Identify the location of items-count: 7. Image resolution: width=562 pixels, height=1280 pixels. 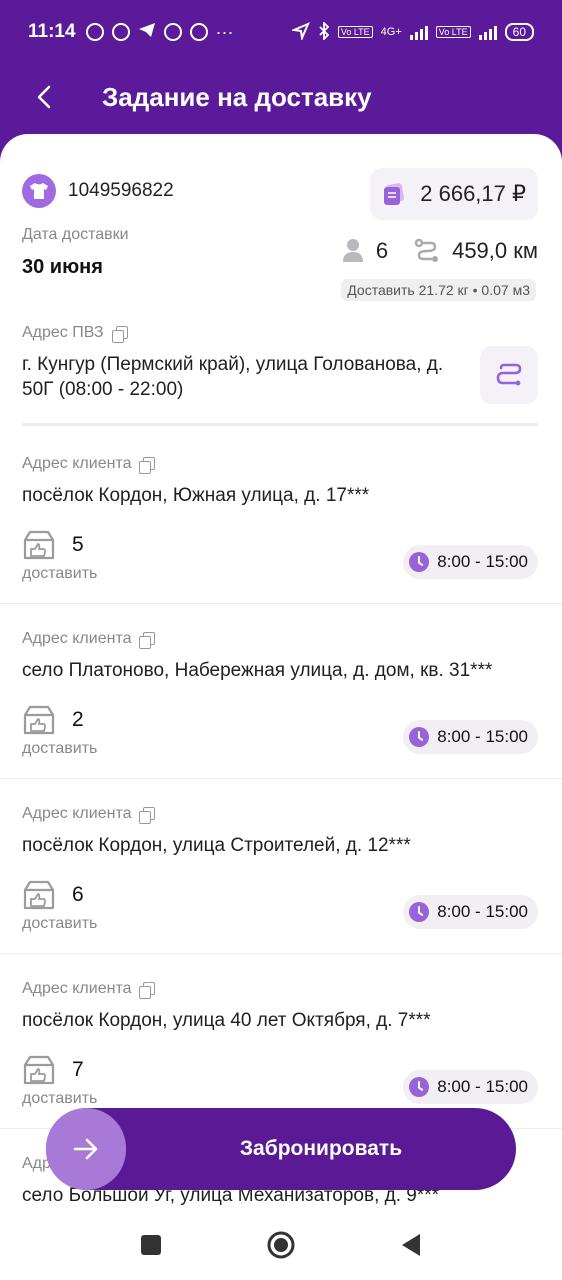
(78, 1069).